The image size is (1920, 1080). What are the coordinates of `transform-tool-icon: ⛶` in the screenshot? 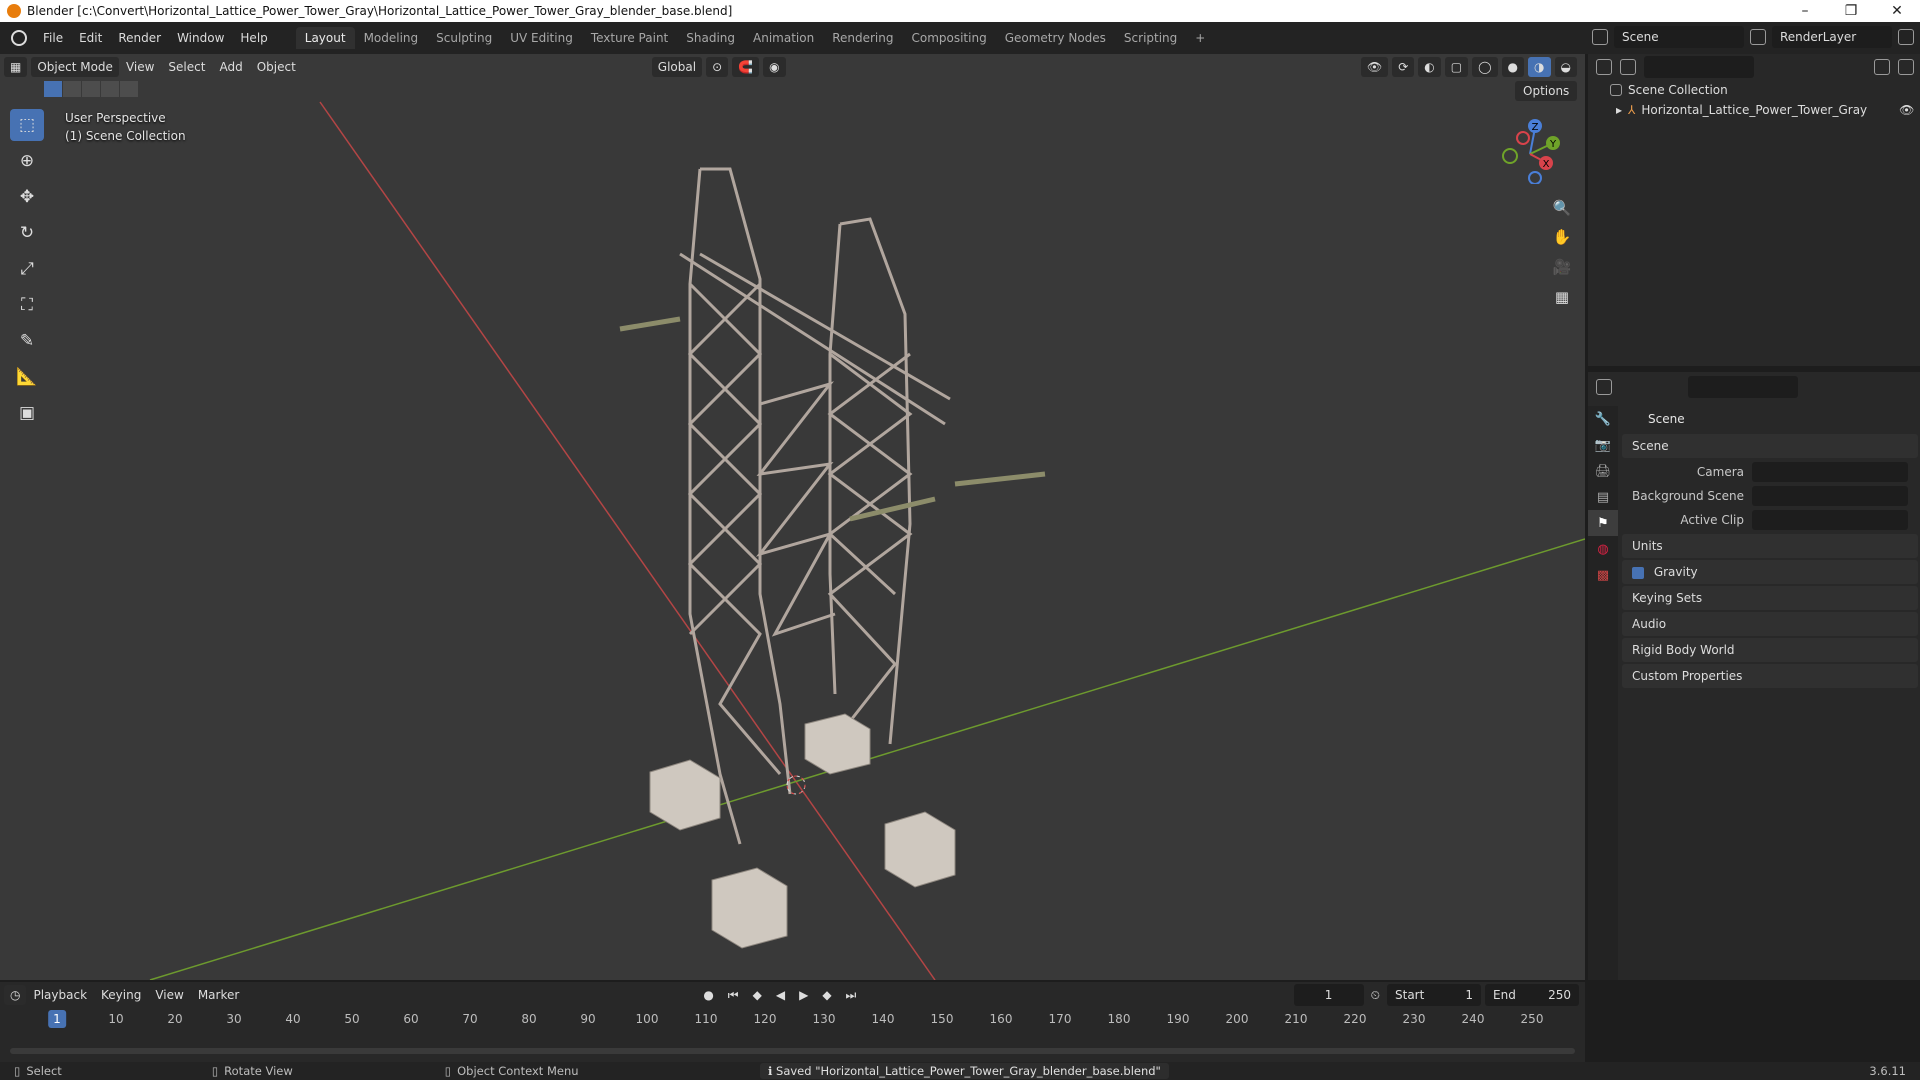 It's located at (27, 305).